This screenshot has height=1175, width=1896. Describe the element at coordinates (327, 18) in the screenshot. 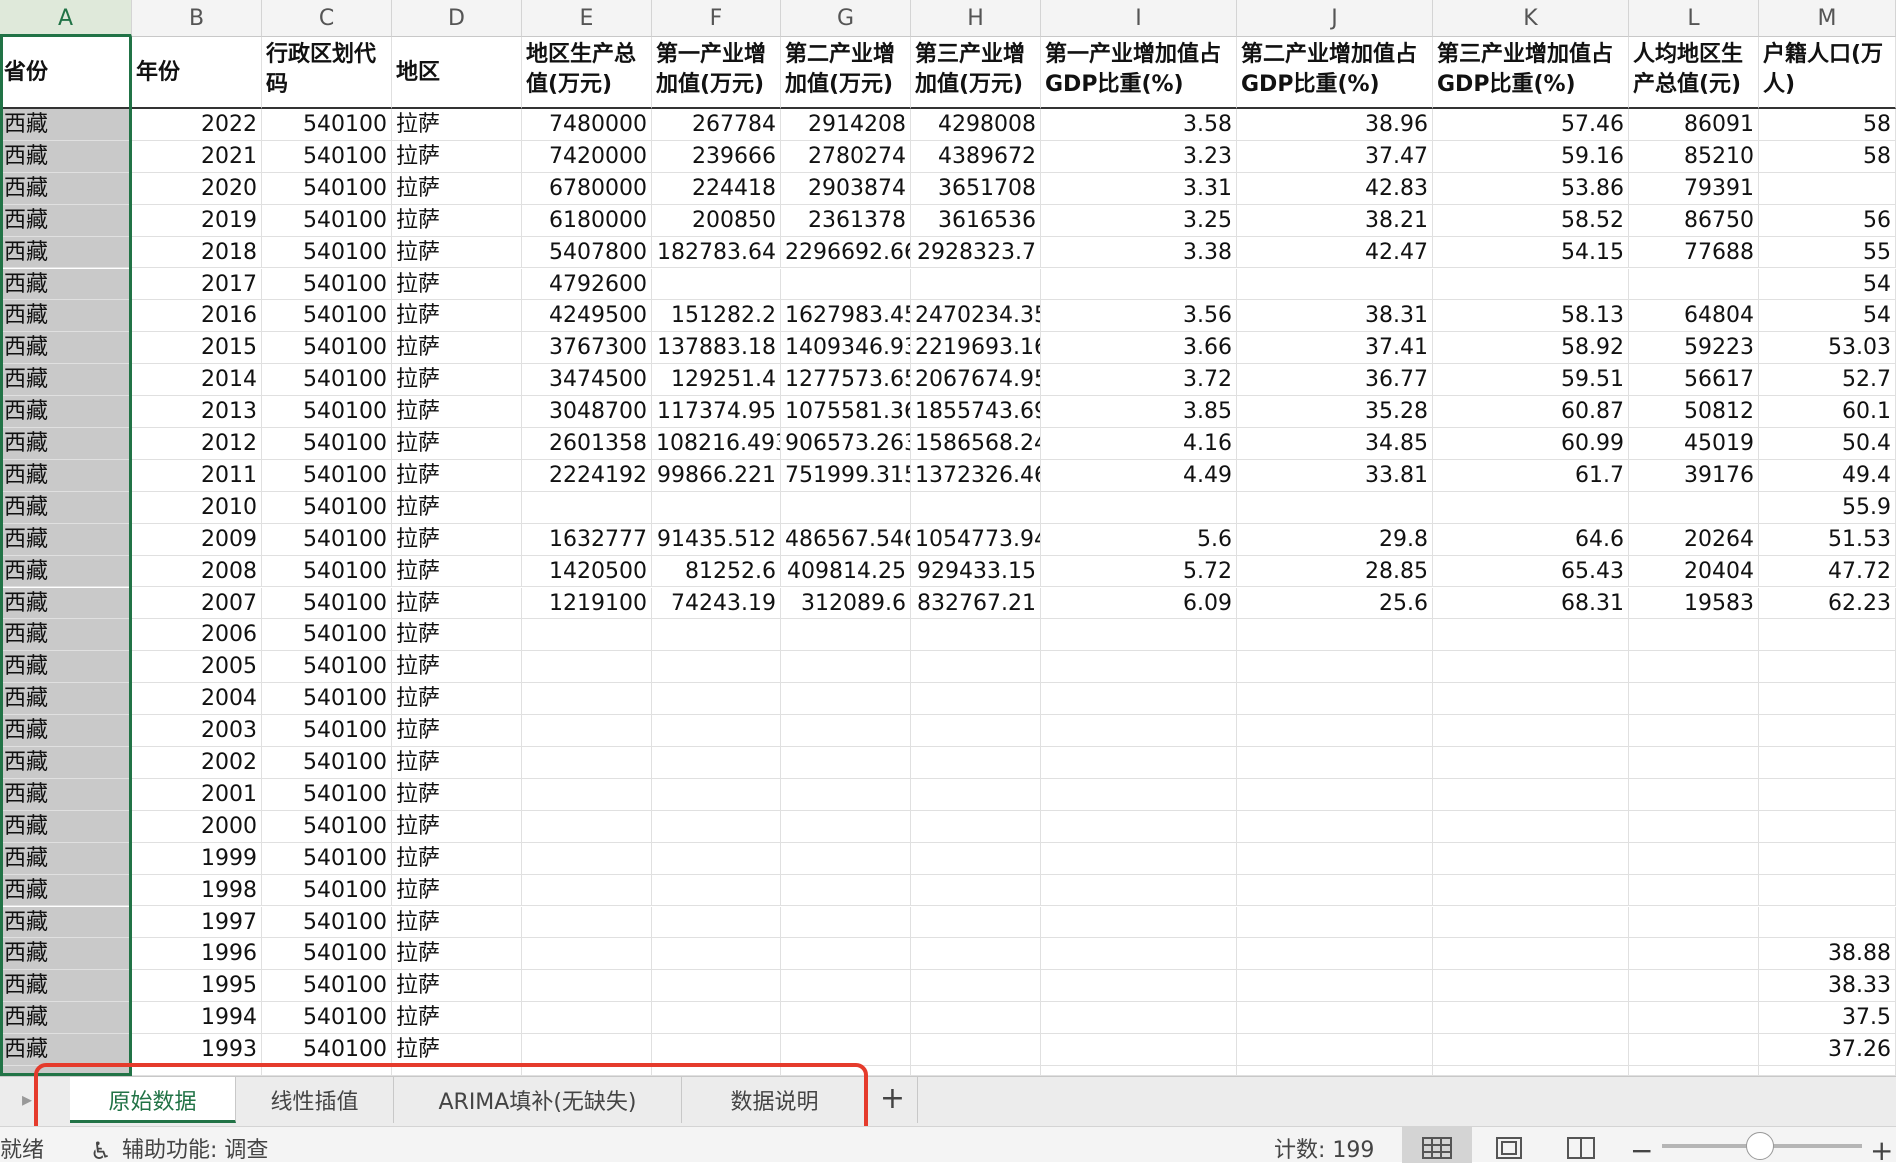

I see `column-header-c: C` at that location.